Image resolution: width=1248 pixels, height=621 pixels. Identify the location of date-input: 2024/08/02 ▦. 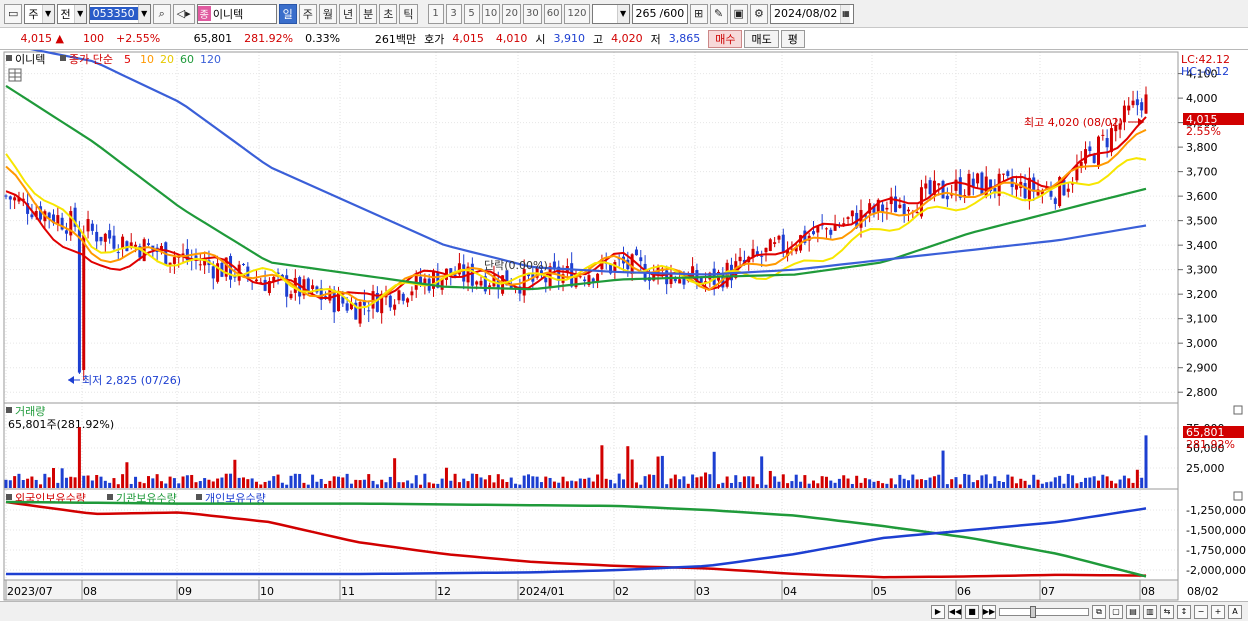
(811, 13).